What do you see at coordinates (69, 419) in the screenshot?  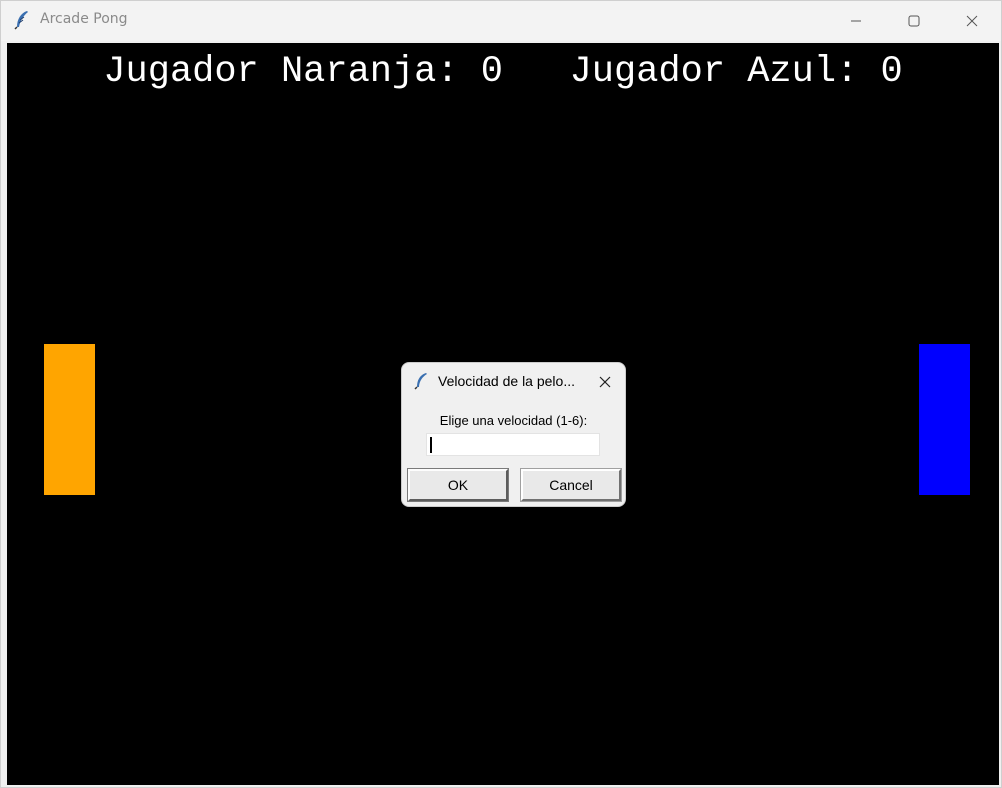 I see `orange-paddle` at bounding box center [69, 419].